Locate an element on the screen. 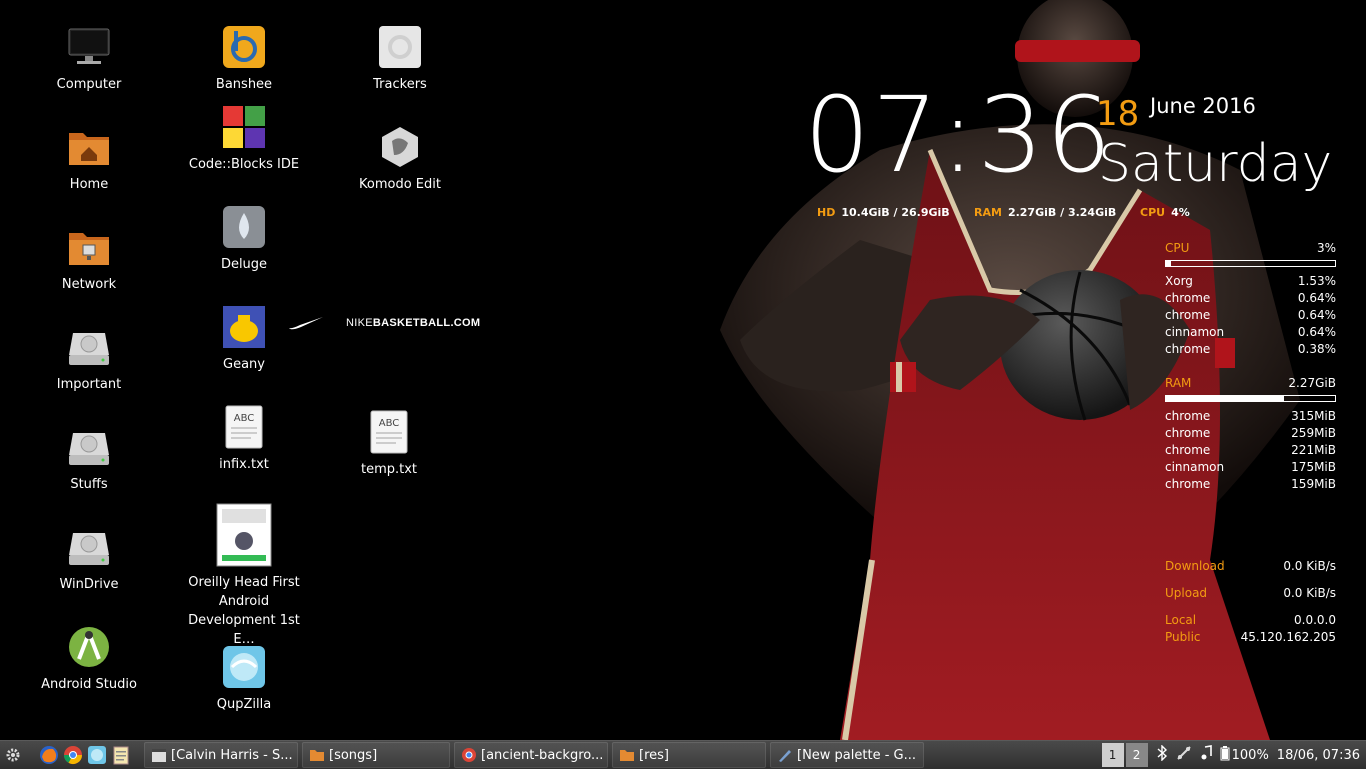  battery-icon is located at coordinates (1225, 755).